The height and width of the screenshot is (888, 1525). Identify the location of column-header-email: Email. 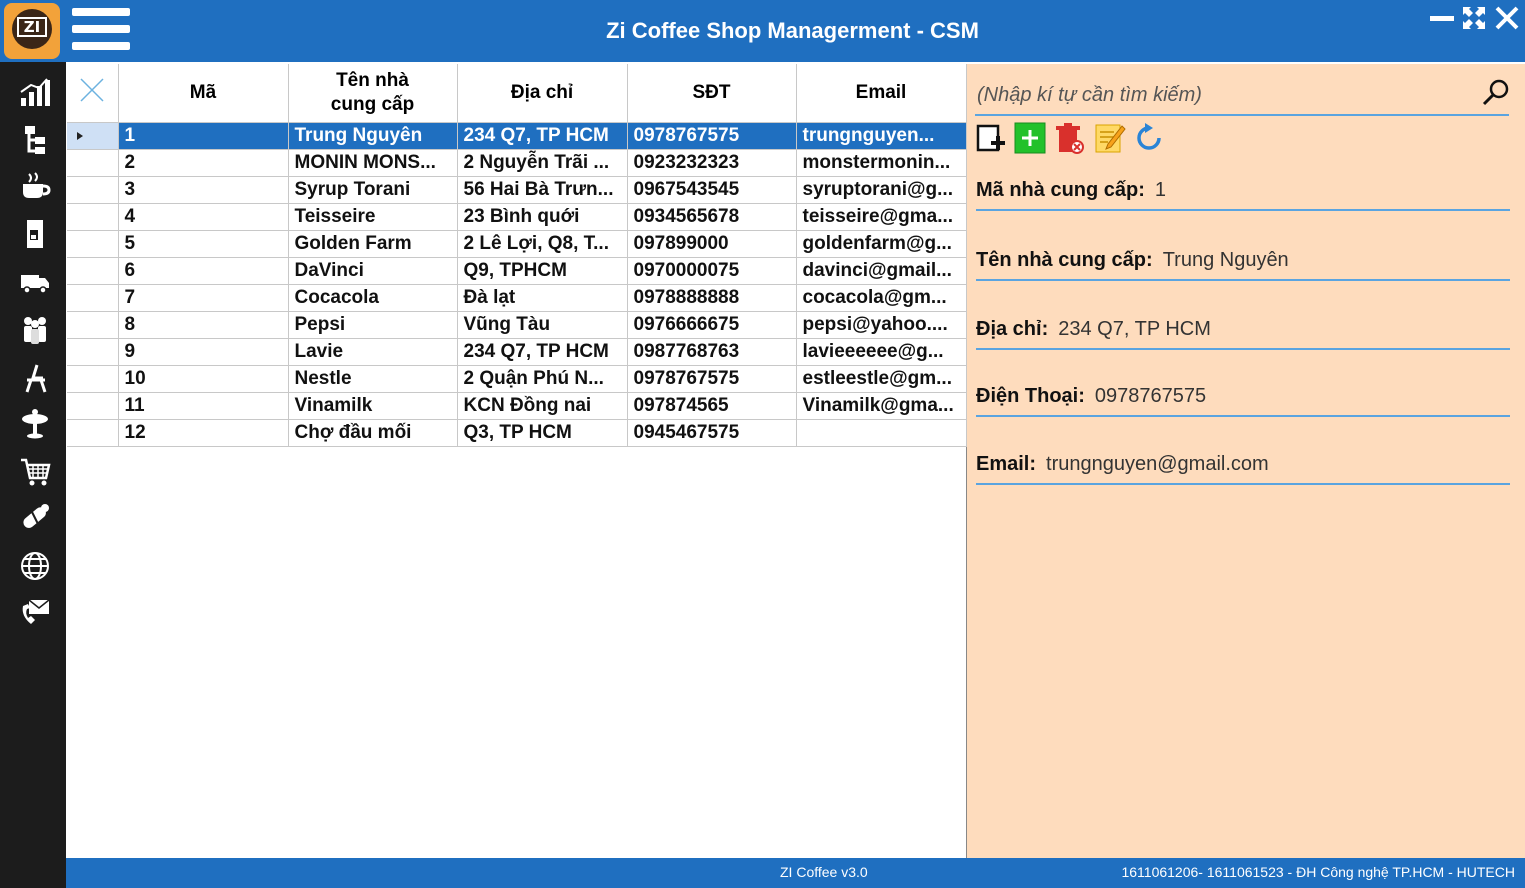
(881, 93).